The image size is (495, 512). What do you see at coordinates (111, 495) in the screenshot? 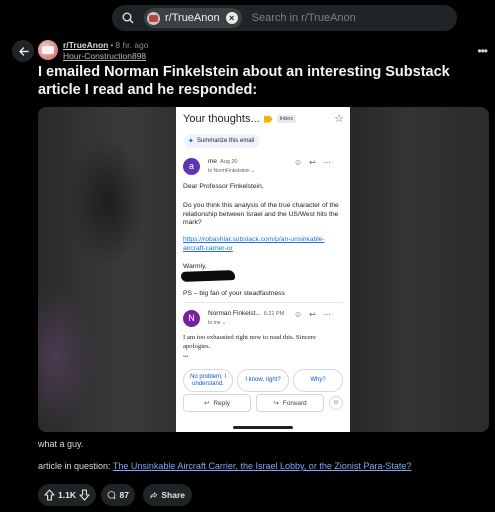
I see `comment-icon` at bounding box center [111, 495].